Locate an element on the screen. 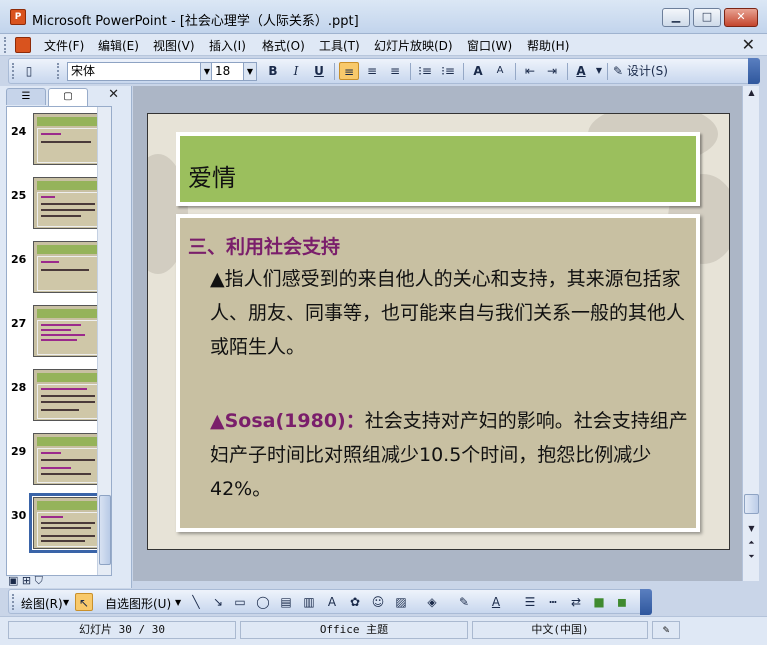  section-heading: 三、利用社会支持 is located at coordinates (264, 247).